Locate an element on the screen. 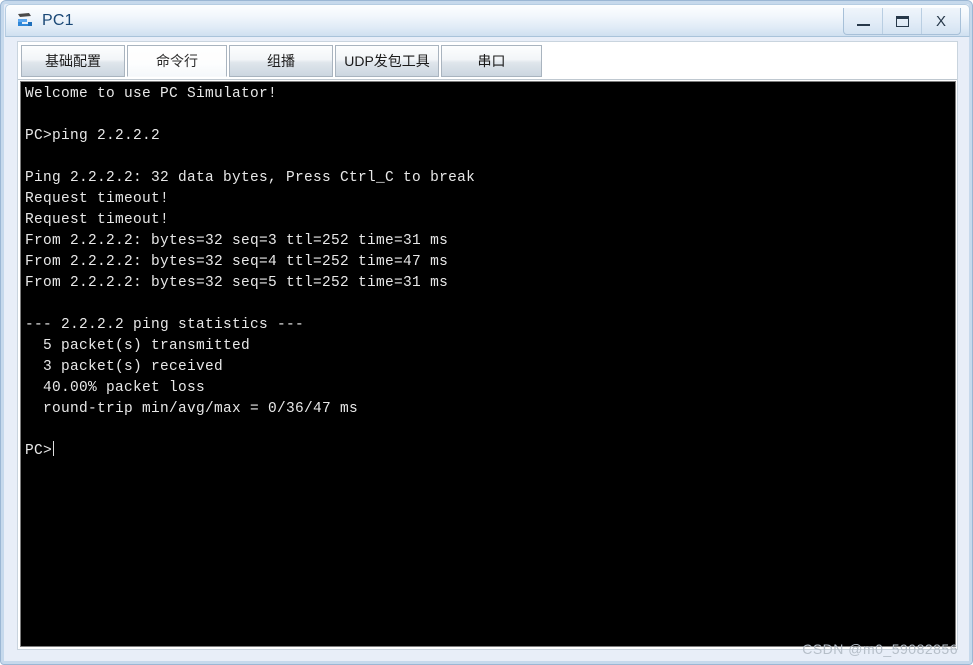  terminal-prompt: PC> is located at coordinates (39, 451).